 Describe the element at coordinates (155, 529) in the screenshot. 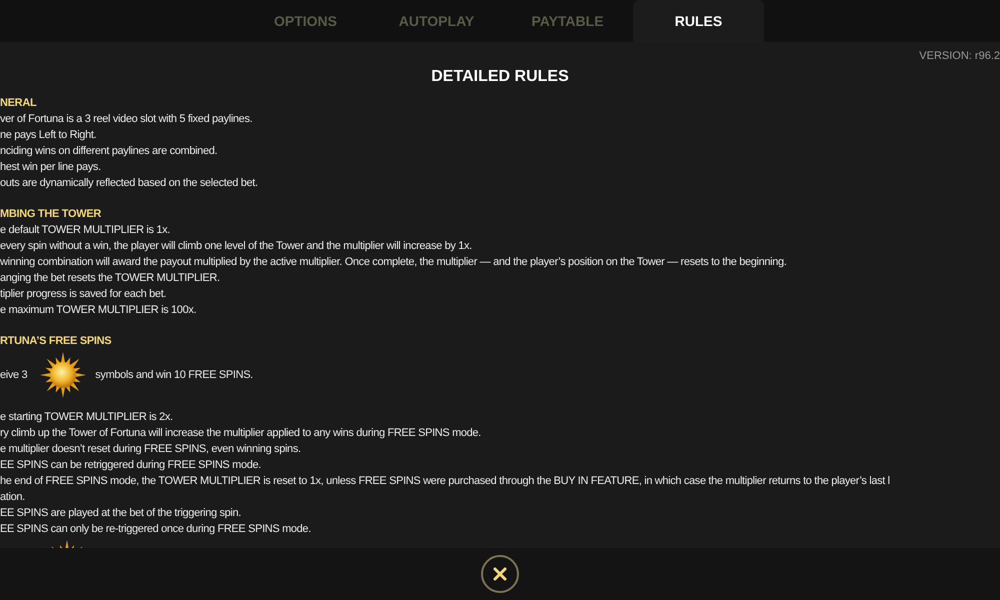

I see `rule-text: EE SPINS can only be re-triggered once during FREE SPINS mode.` at that location.